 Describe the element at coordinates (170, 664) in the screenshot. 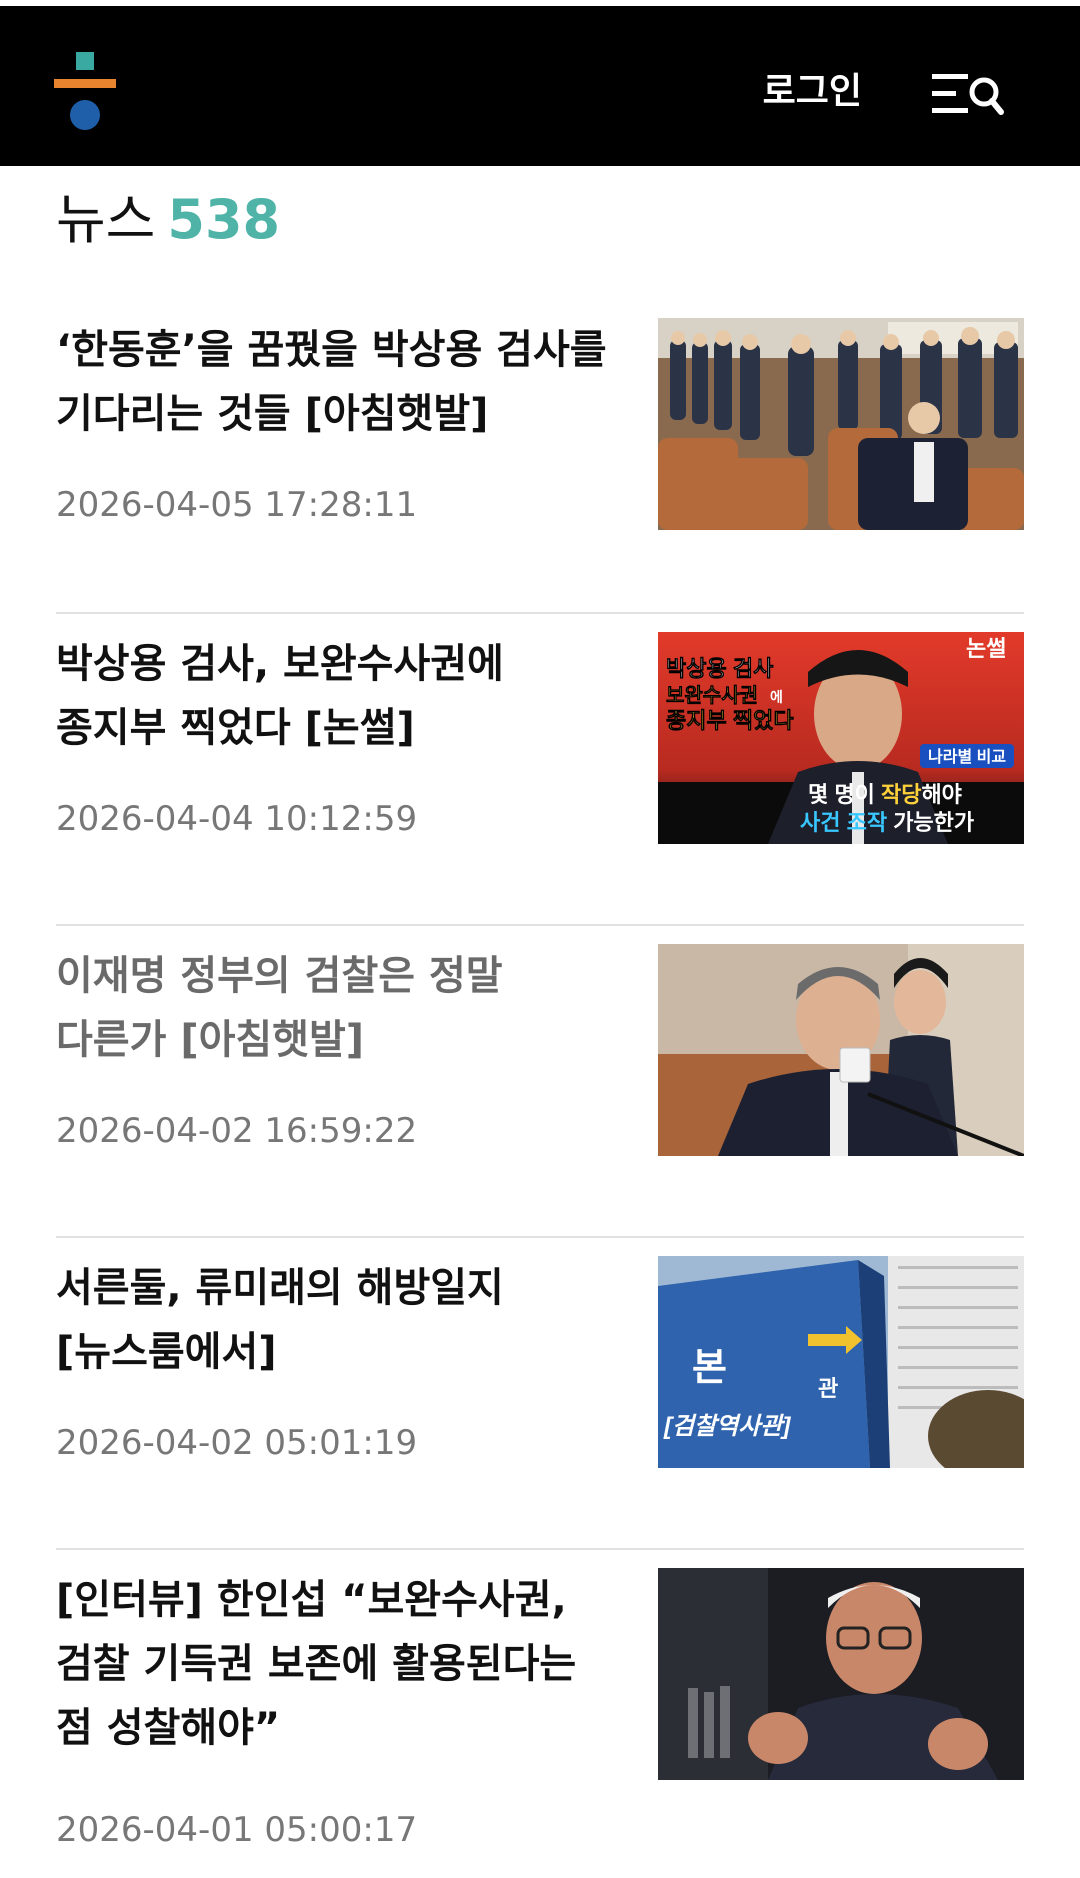

I see `headline-part: 박상용 검사,` at that location.